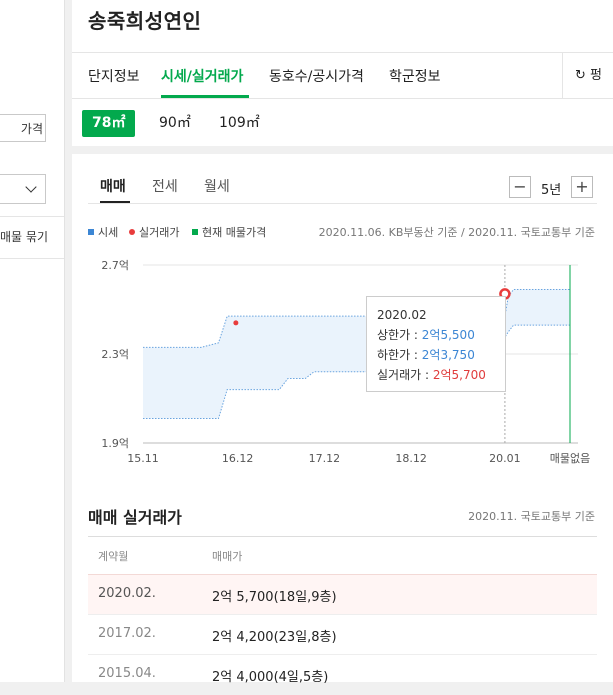 This screenshot has height=695, width=613. I want to click on transactions-title: 매매 실거래가, so click(135, 517).